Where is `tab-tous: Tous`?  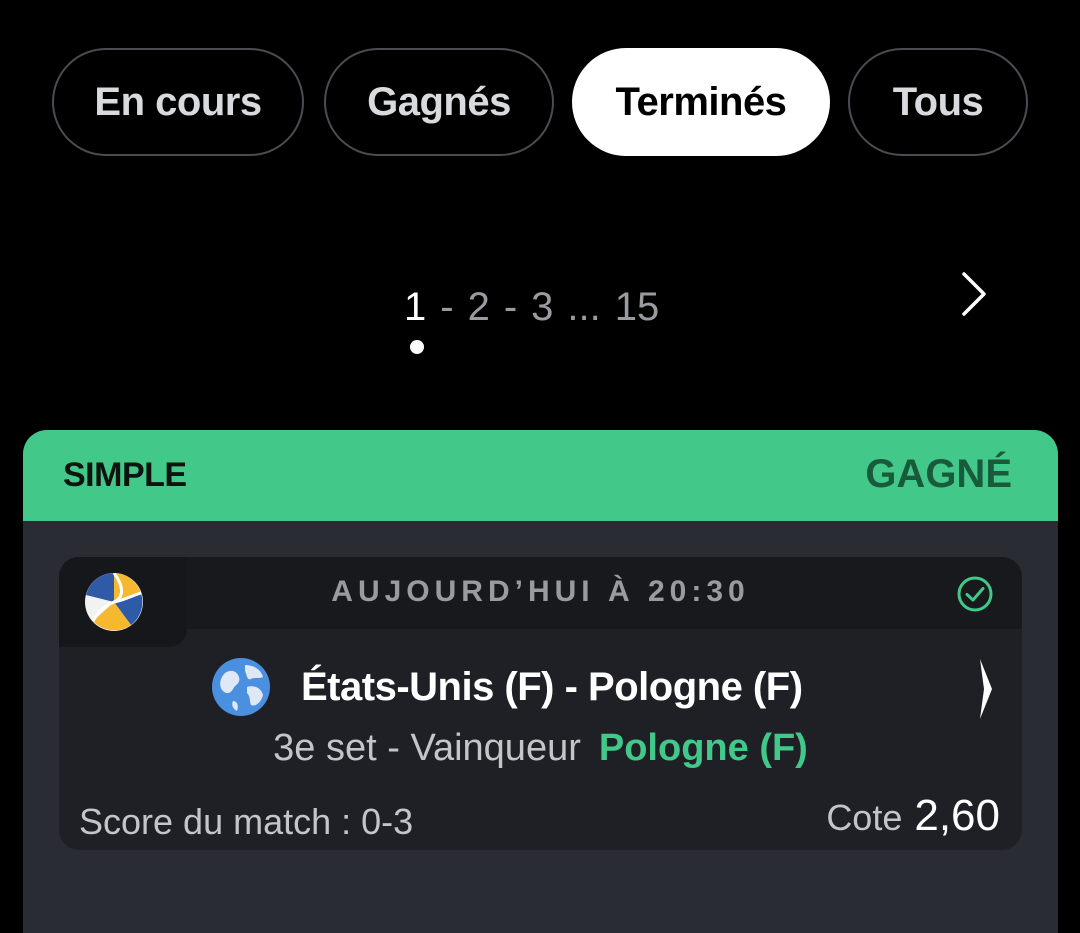 tab-tous: Tous is located at coordinates (938, 102).